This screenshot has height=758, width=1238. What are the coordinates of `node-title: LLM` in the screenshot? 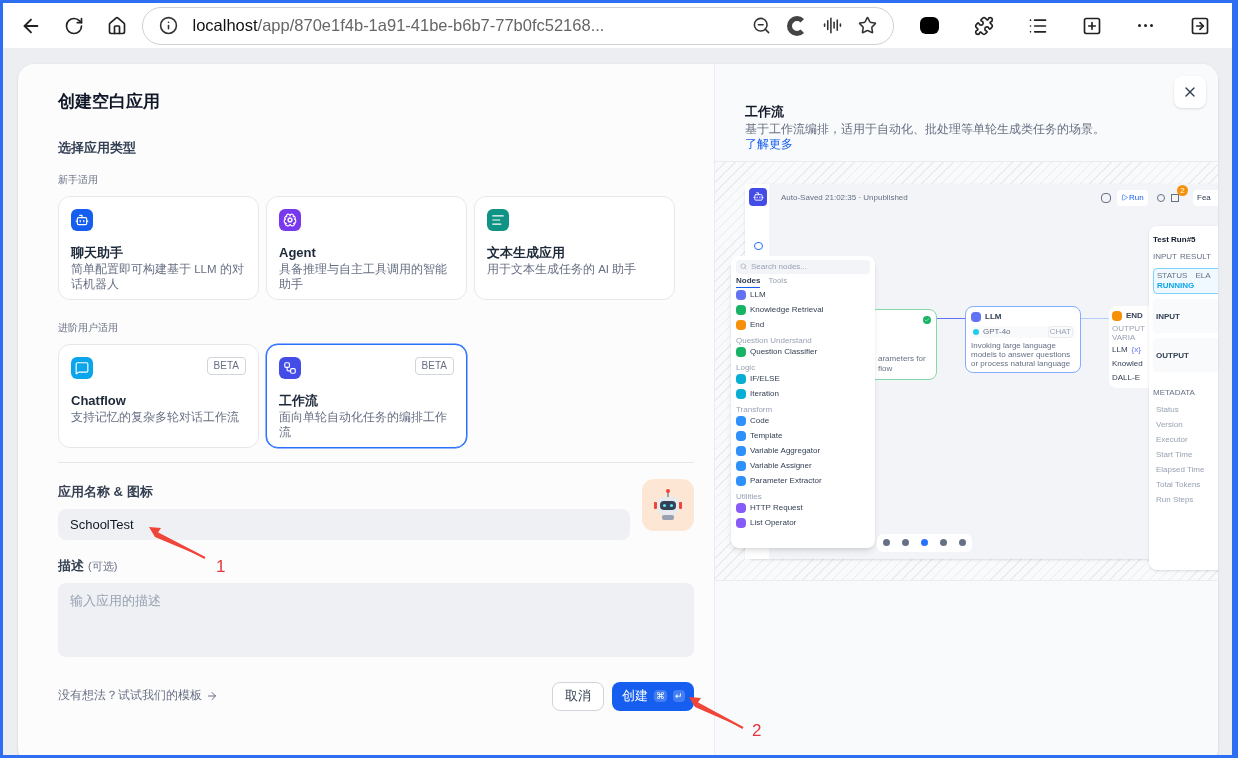 It's located at (993, 316).